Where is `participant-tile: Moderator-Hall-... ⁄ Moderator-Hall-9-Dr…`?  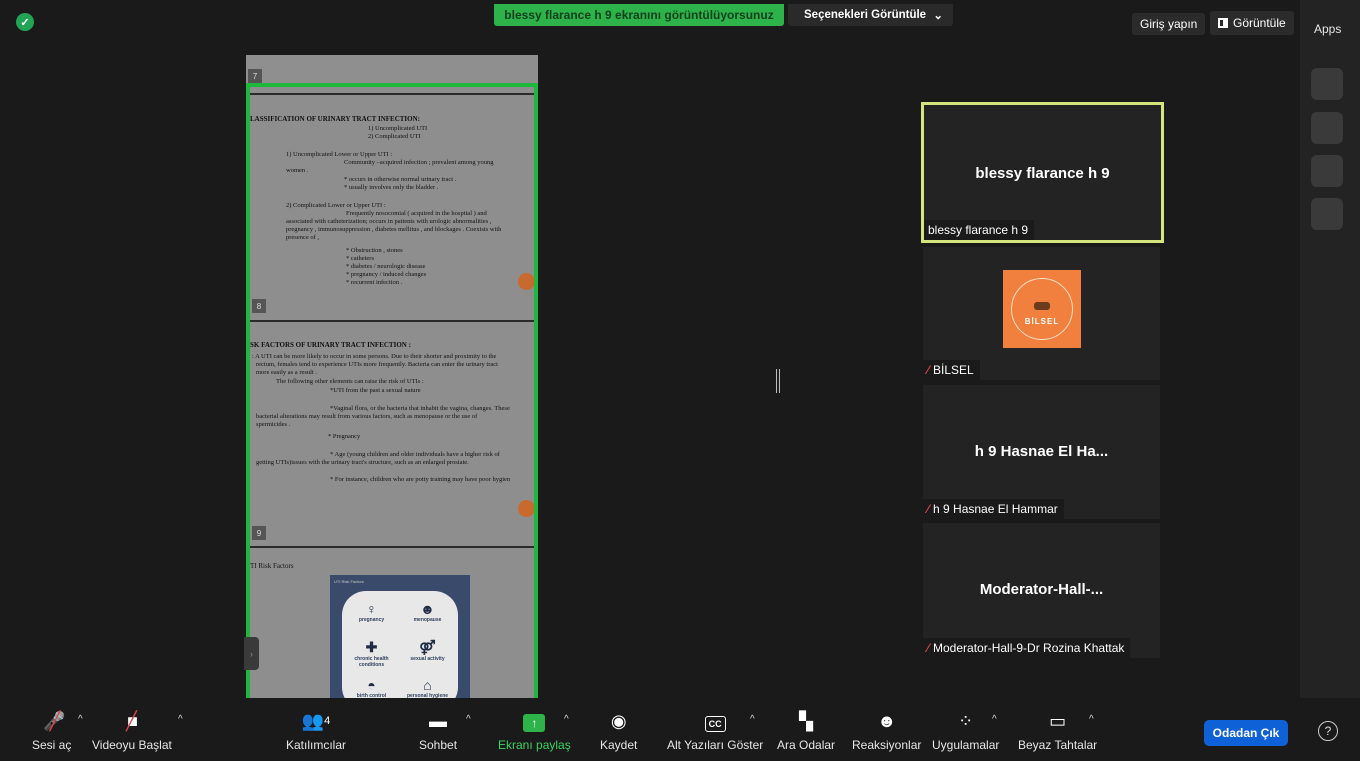 participant-tile: Moderator-Hall-... ⁄ Moderator-Hall-9-Dr… is located at coordinates (1041, 590).